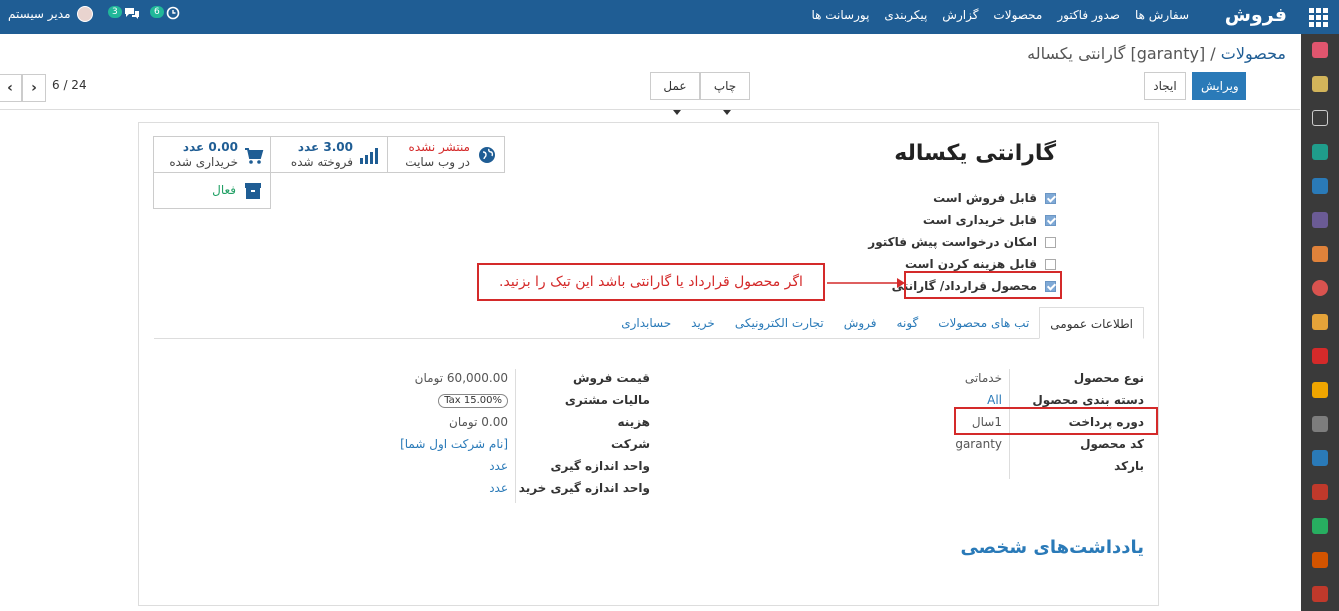 Image resolution: width=1339 pixels, height=611 pixels. What do you see at coordinates (1320, 254) in the screenshot?
I see `dashboard-icon` at bounding box center [1320, 254].